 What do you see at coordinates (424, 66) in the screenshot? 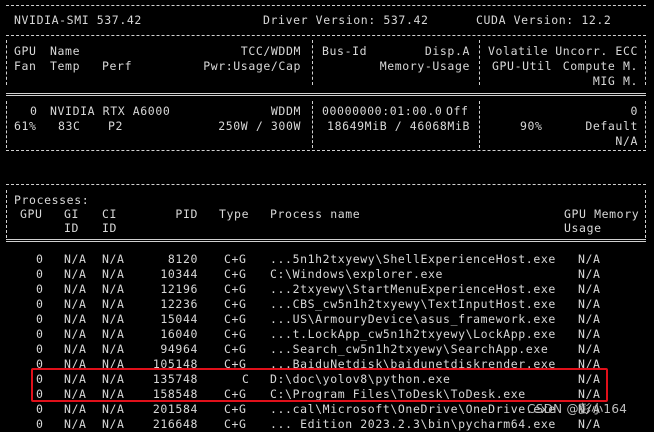
I see `col-memusage: Memory-Usage` at bounding box center [424, 66].